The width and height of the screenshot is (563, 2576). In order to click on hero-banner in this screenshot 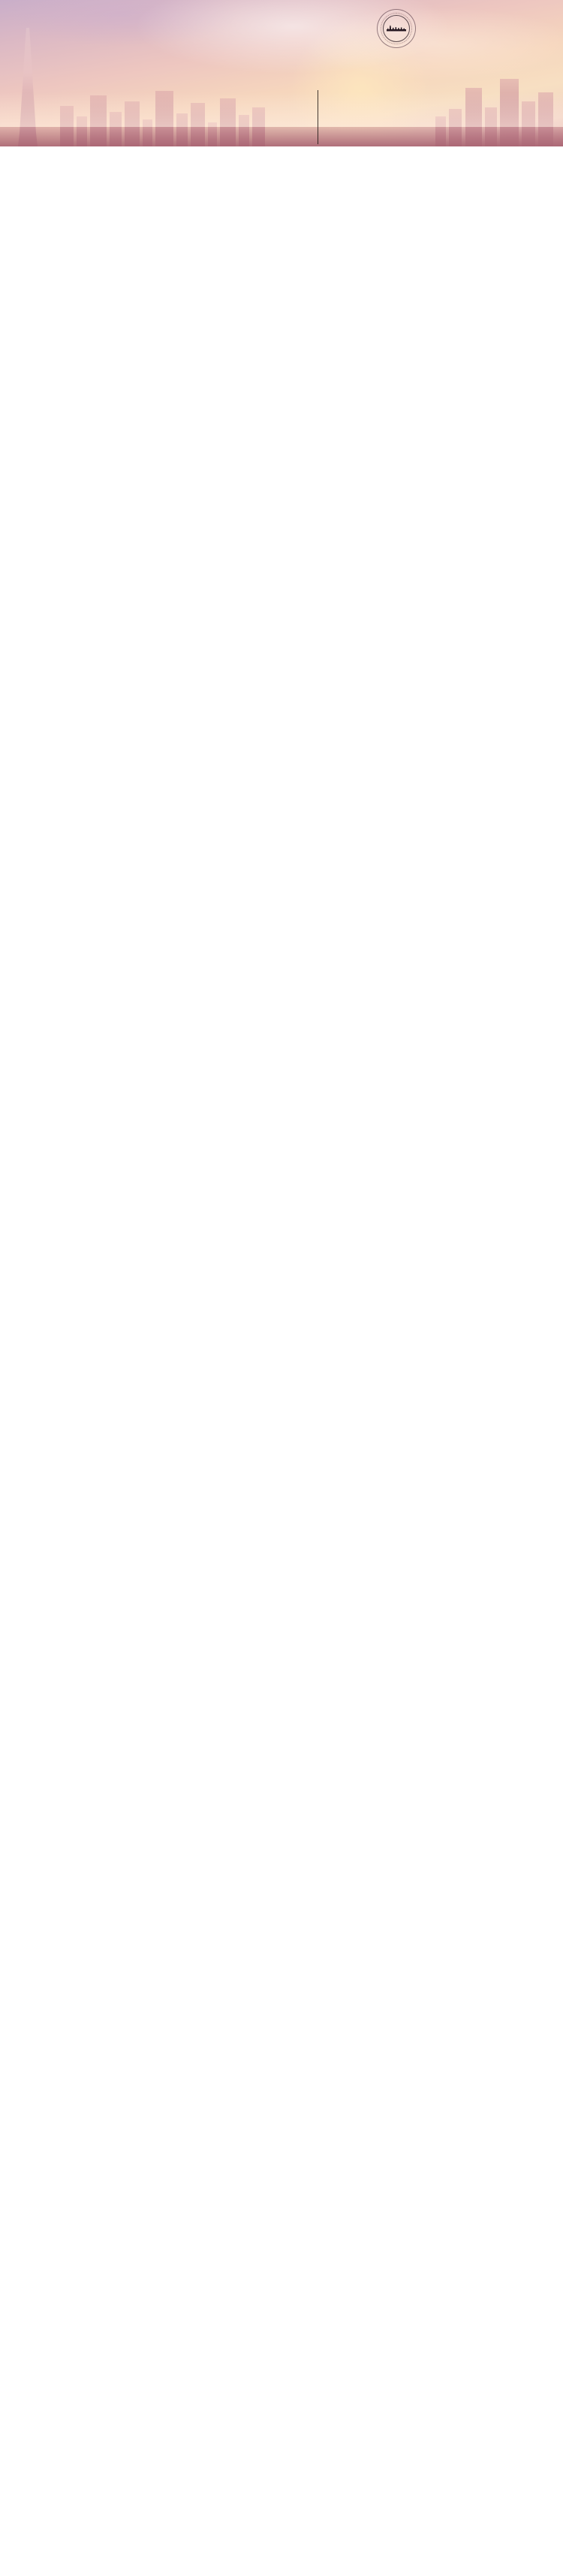, I will do `click(281, 73)`.